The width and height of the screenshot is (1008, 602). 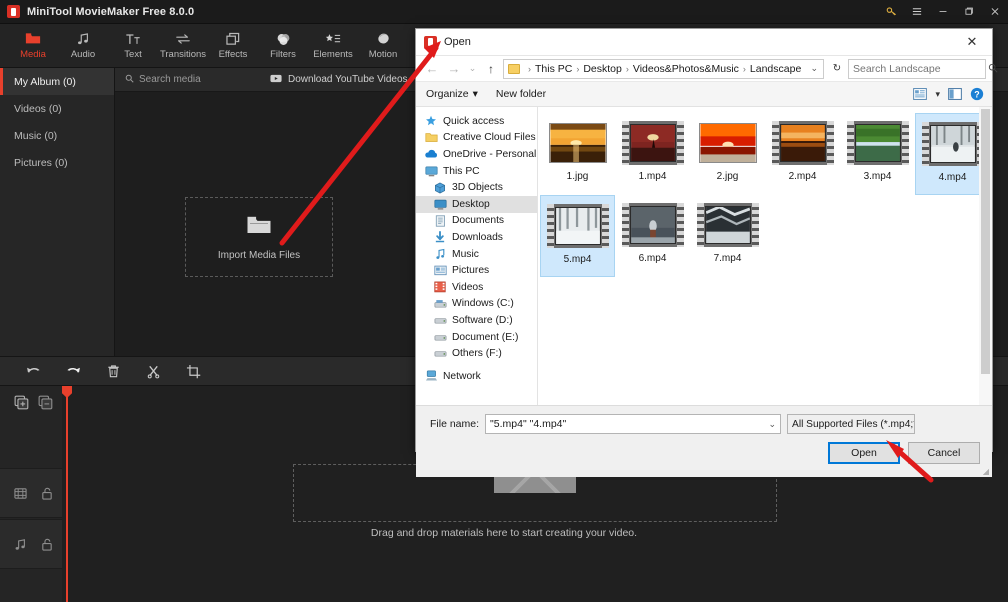 I want to click on new-folder-button: New folder, so click(x=521, y=94).